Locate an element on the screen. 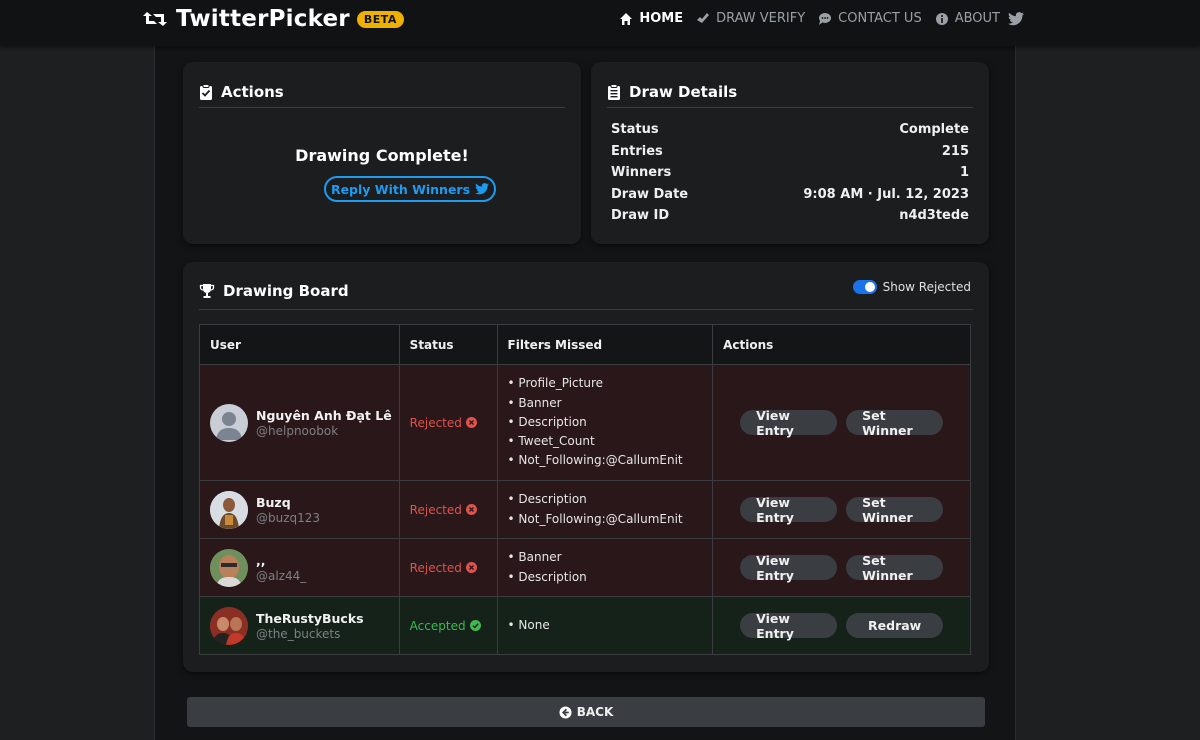  default-avatar-icon is located at coordinates (229, 425).